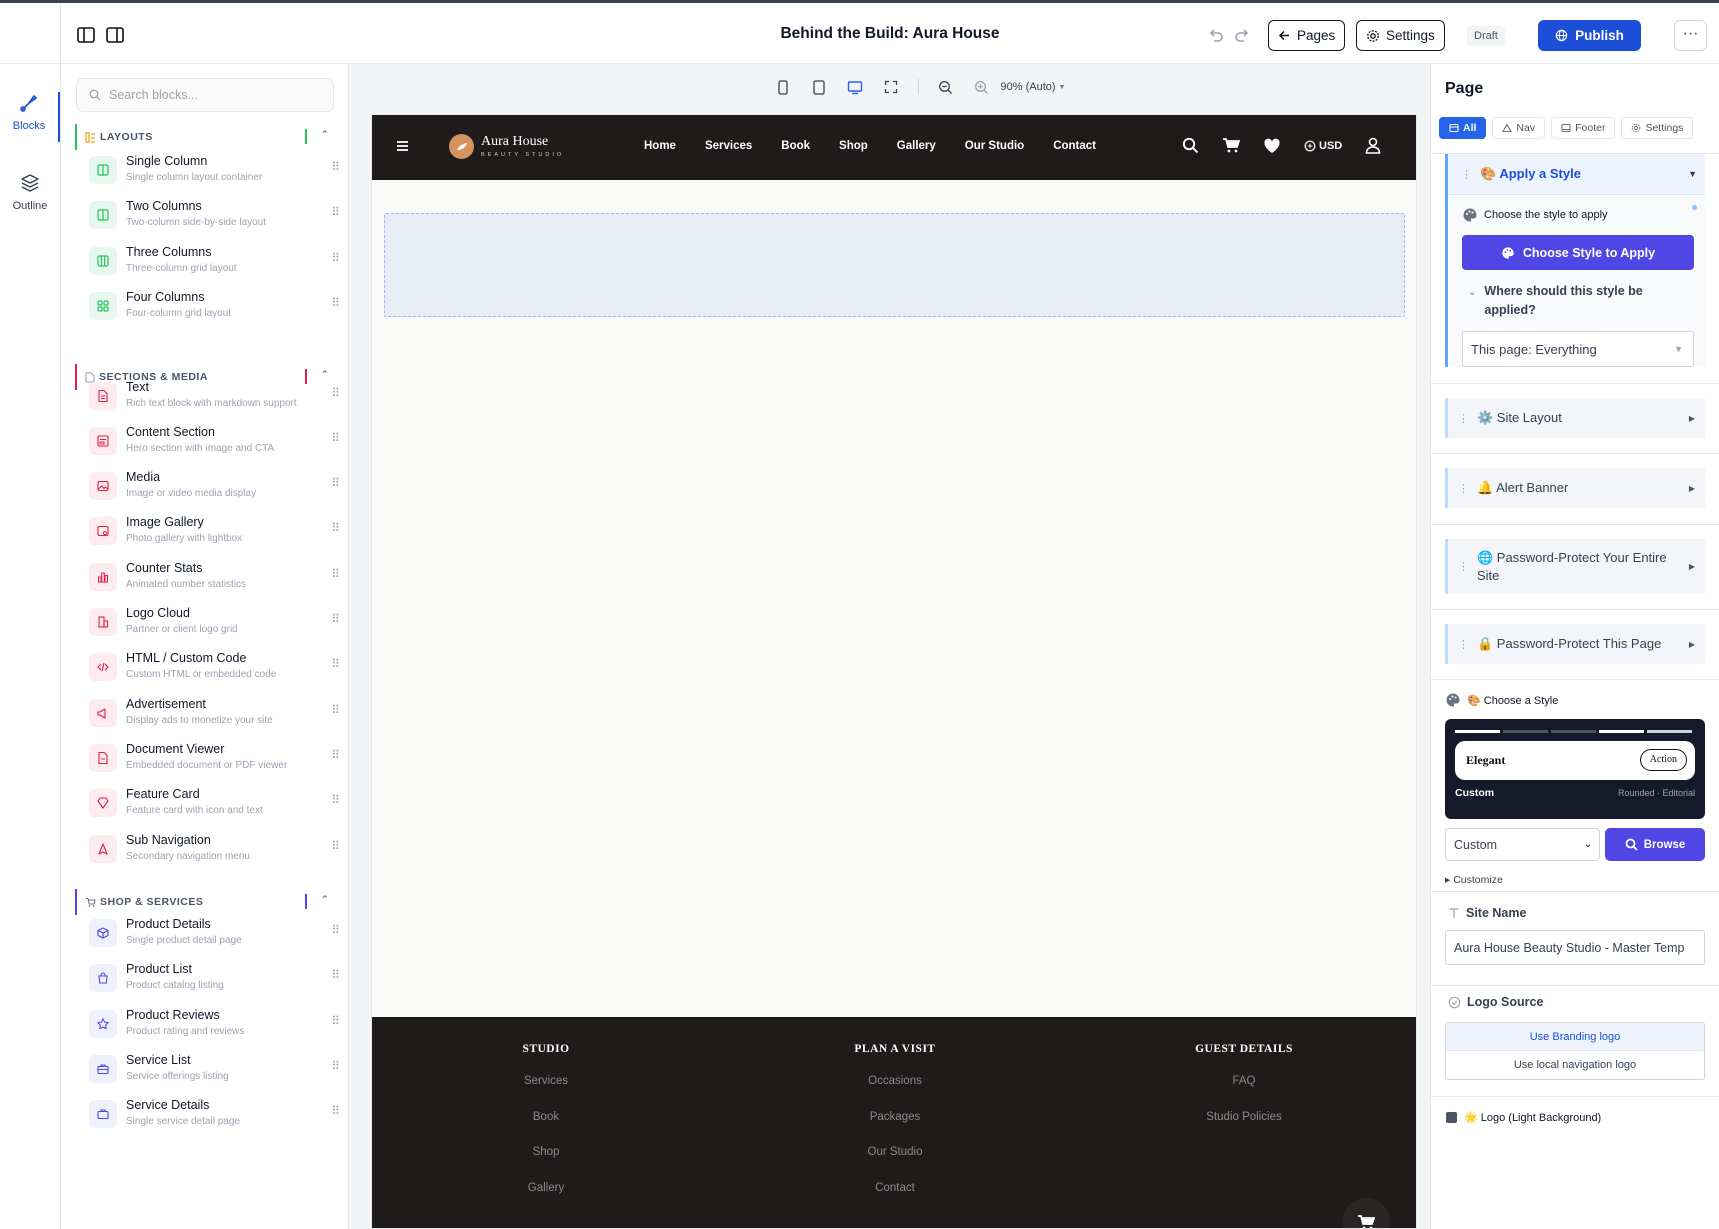 Image resolution: width=1719 pixels, height=1229 pixels. I want to click on footer-link: FAQ, so click(1244, 1093).